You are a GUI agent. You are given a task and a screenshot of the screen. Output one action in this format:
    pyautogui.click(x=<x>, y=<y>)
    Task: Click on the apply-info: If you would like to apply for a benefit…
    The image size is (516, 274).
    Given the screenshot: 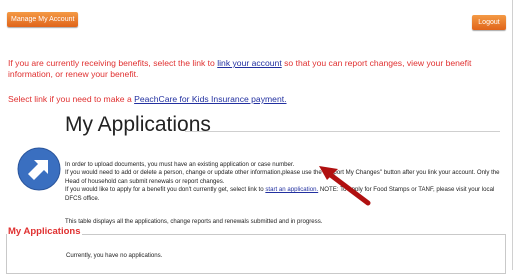 What is the action you would take?
    pyautogui.click(x=285, y=194)
    